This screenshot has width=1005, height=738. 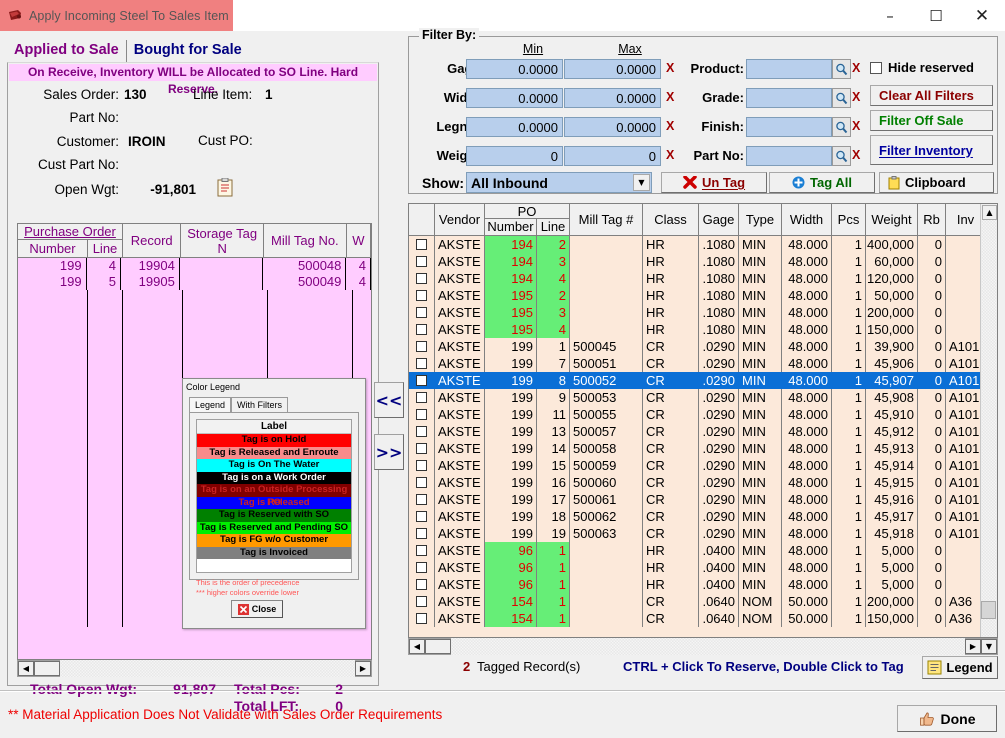 What do you see at coordinates (856, 68) in the screenshot?
I see `product-clear-x: X` at bounding box center [856, 68].